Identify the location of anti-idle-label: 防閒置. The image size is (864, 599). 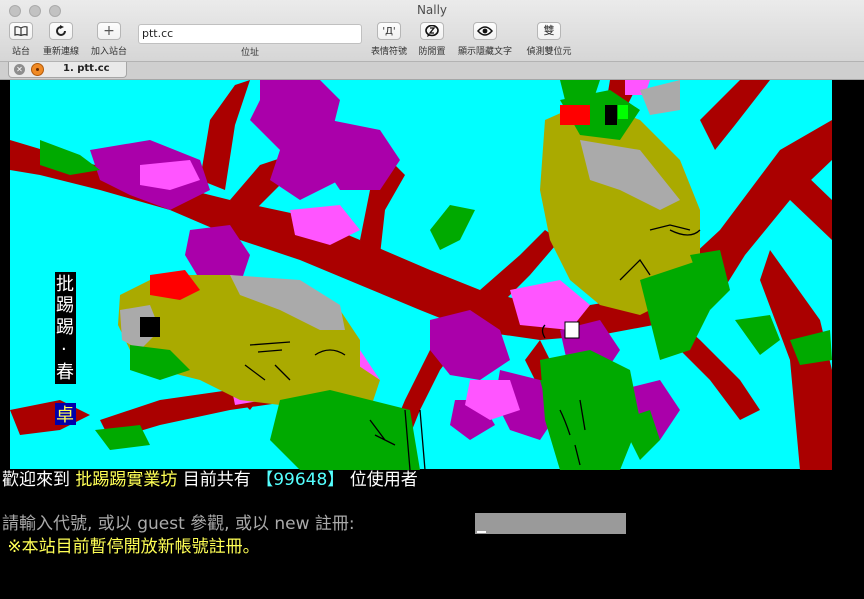
(432, 52).